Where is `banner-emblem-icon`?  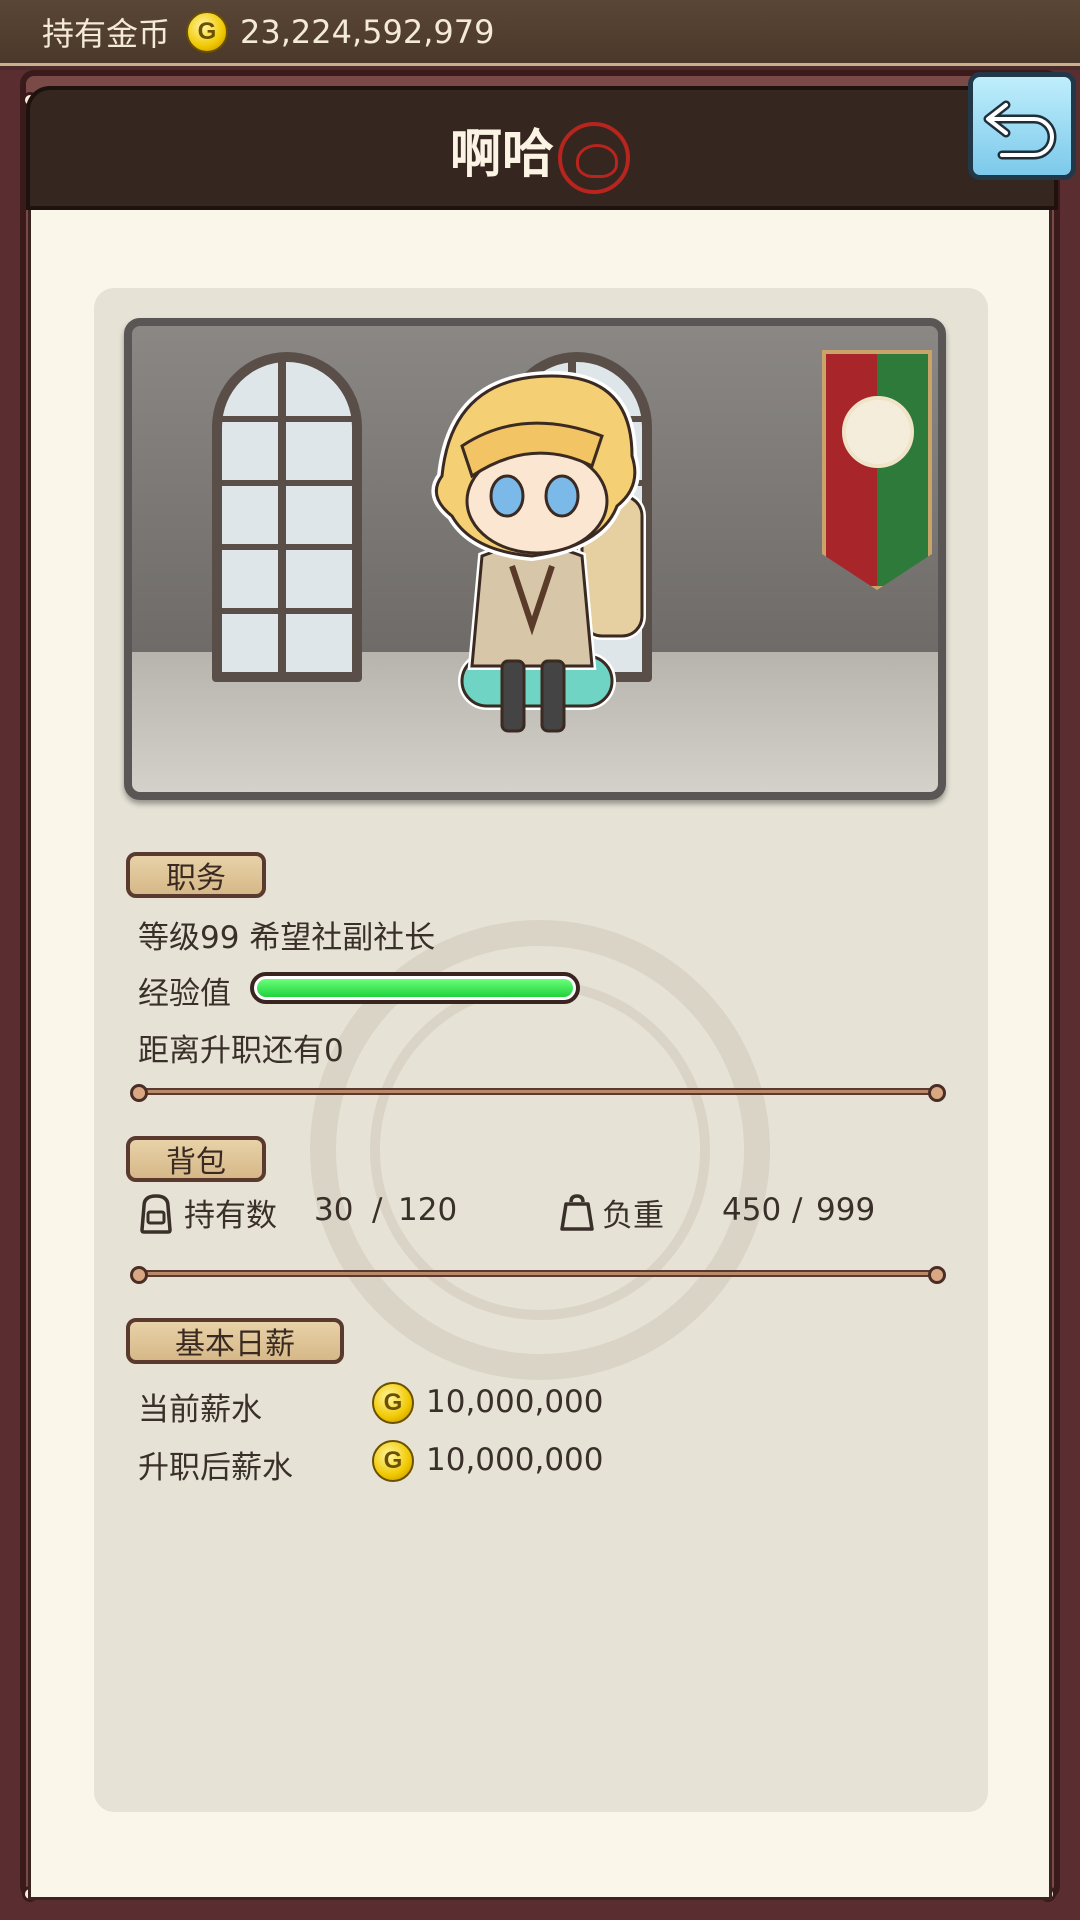 banner-emblem-icon is located at coordinates (878, 432).